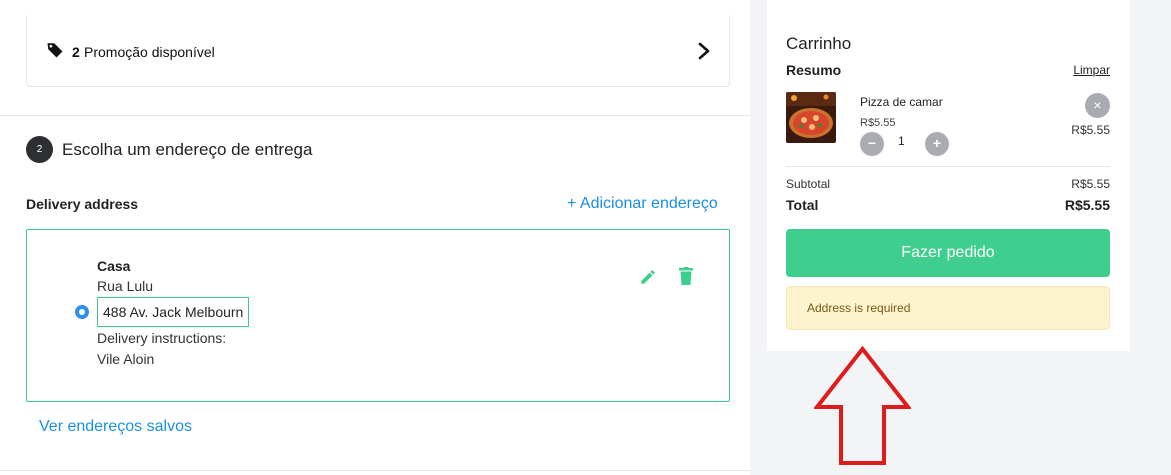  Describe the element at coordinates (862, 405) in the screenshot. I see `up-arrow-annotation-icon` at that location.